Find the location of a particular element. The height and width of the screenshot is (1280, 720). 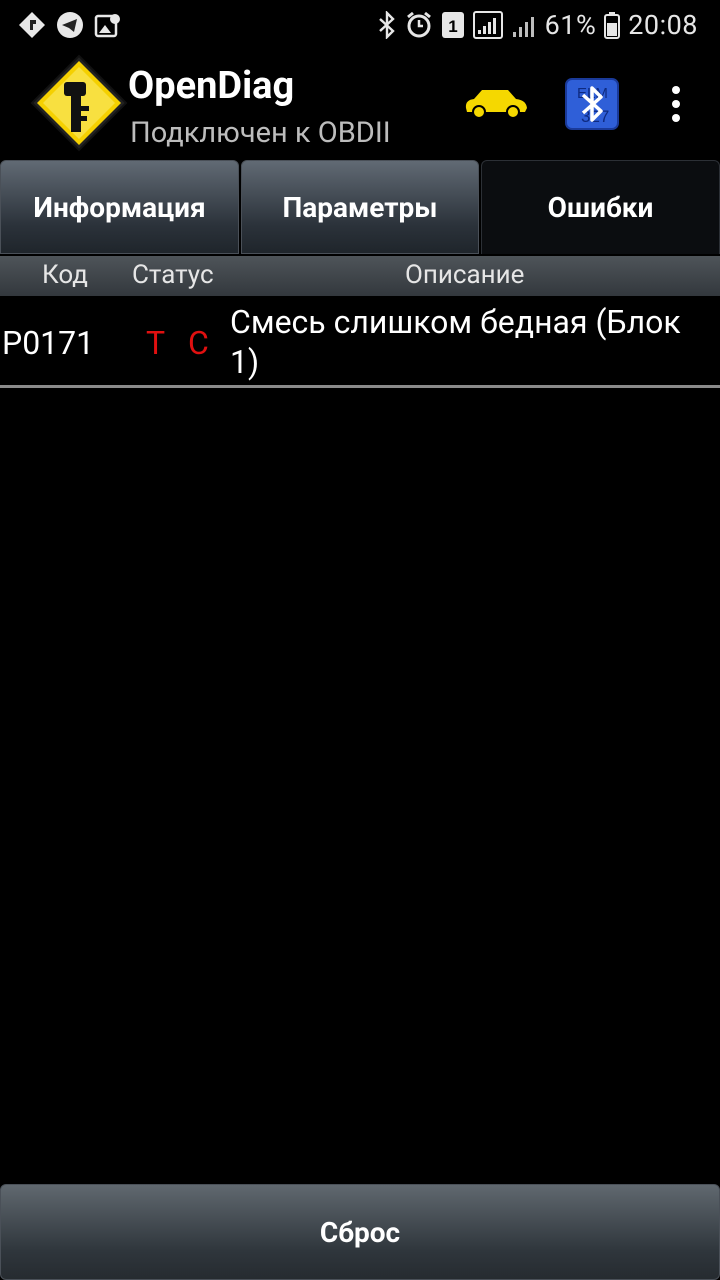

signal-1-icon is located at coordinates (487, 25).